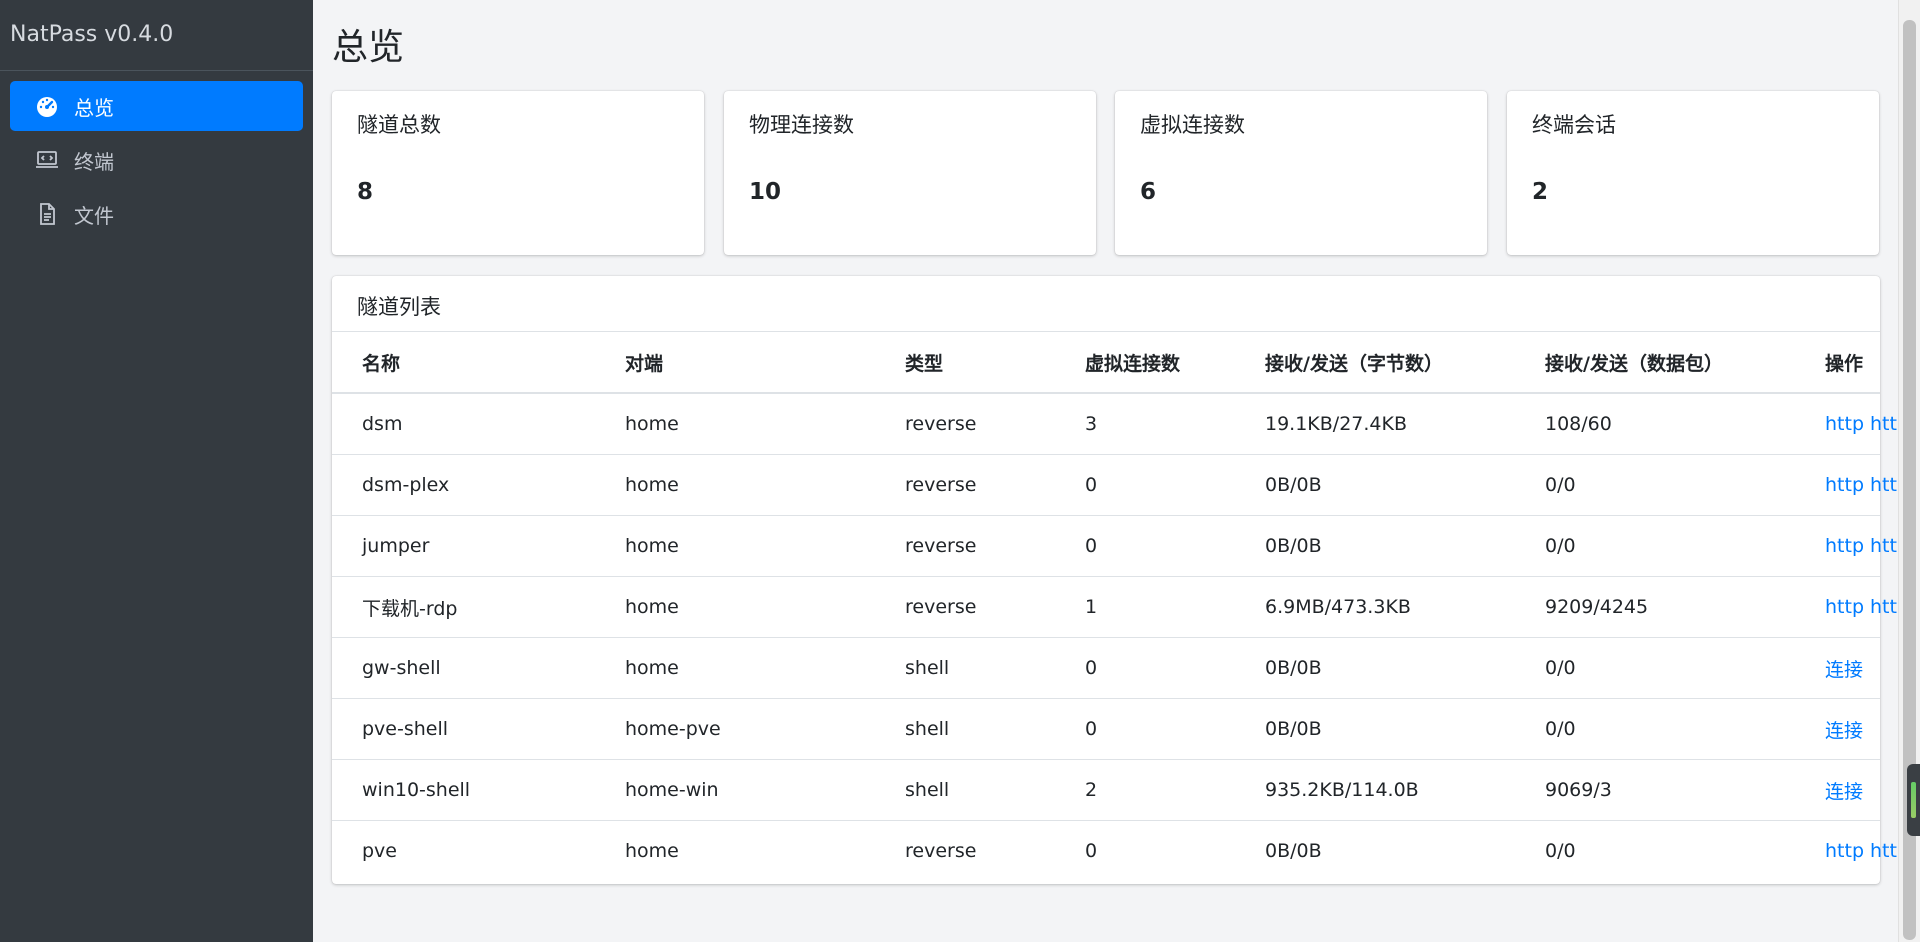 This screenshot has width=1920, height=942. I want to click on stat-card-terminal-sessions: 终端会话 2, so click(1693, 173).